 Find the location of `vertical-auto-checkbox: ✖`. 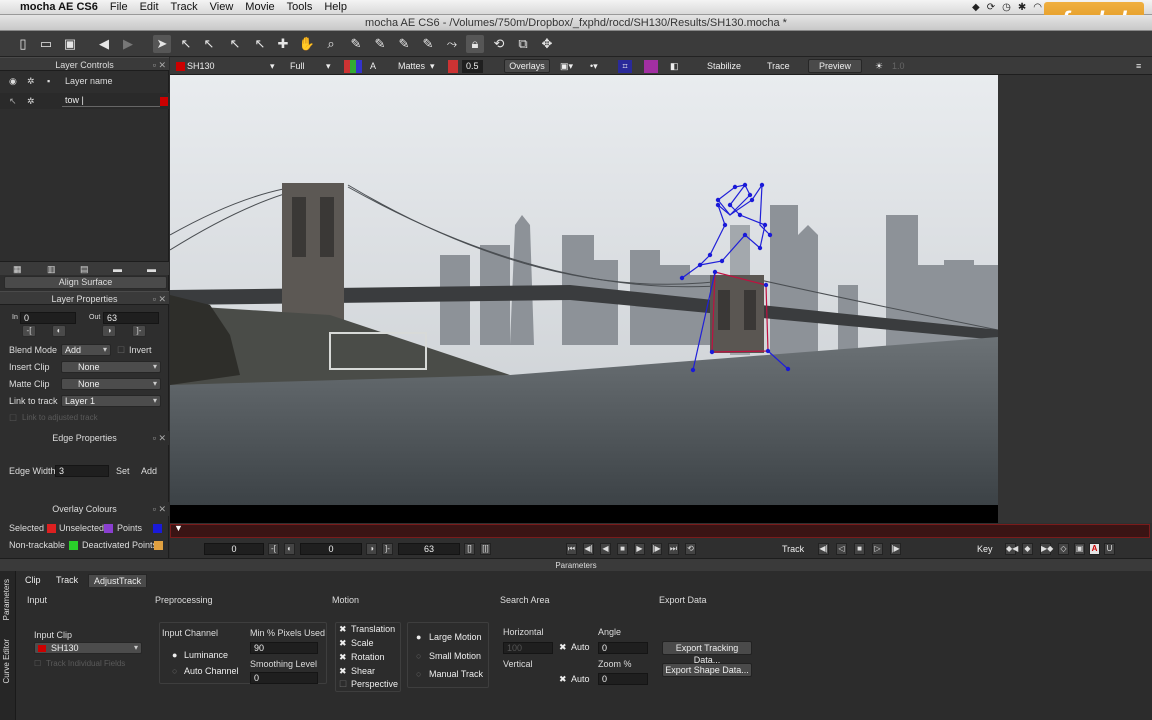

vertical-auto-checkbox: ✖ is located at coordinates (563, 679).